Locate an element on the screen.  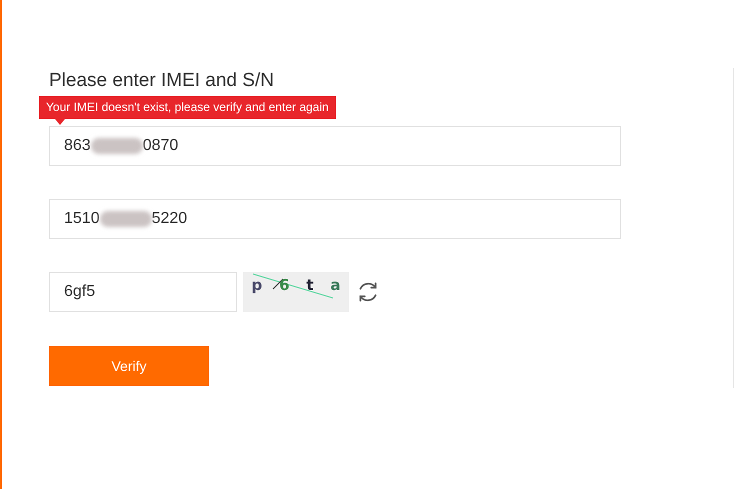
tooltip-pointer is located at coordinates (60, 122).